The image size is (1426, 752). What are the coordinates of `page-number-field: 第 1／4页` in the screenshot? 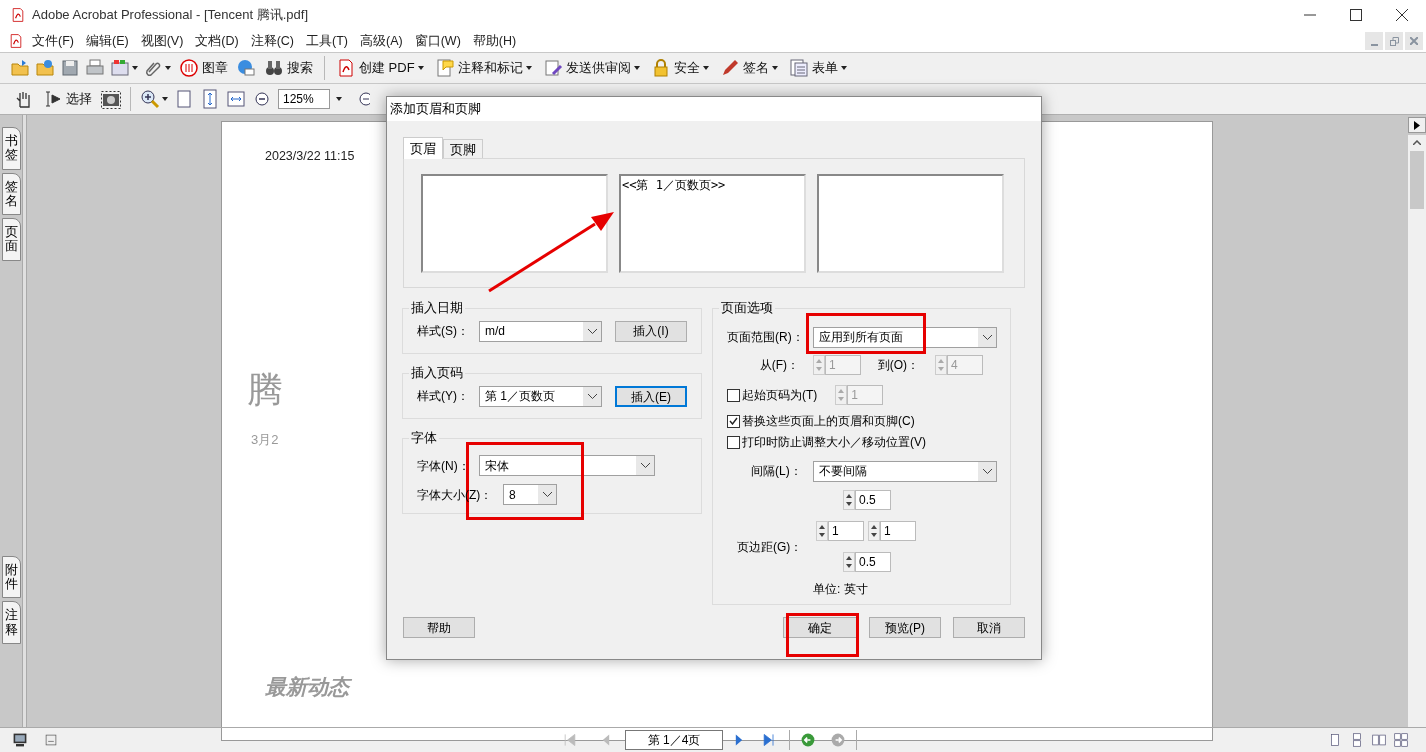 It's located at (674, 740).